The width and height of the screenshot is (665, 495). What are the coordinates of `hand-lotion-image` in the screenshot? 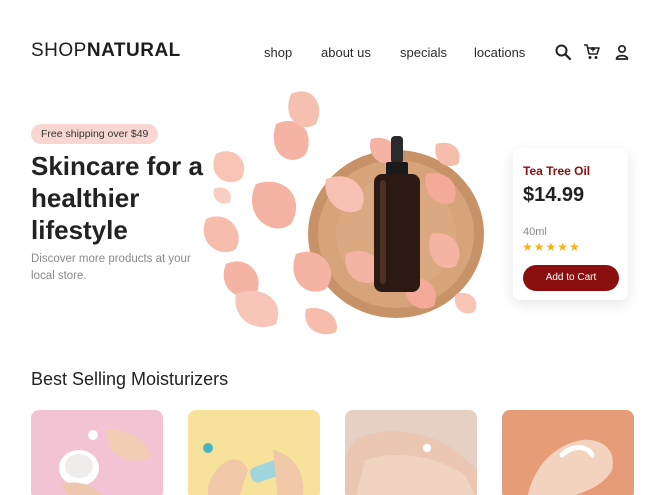 It's located at (570, 467).